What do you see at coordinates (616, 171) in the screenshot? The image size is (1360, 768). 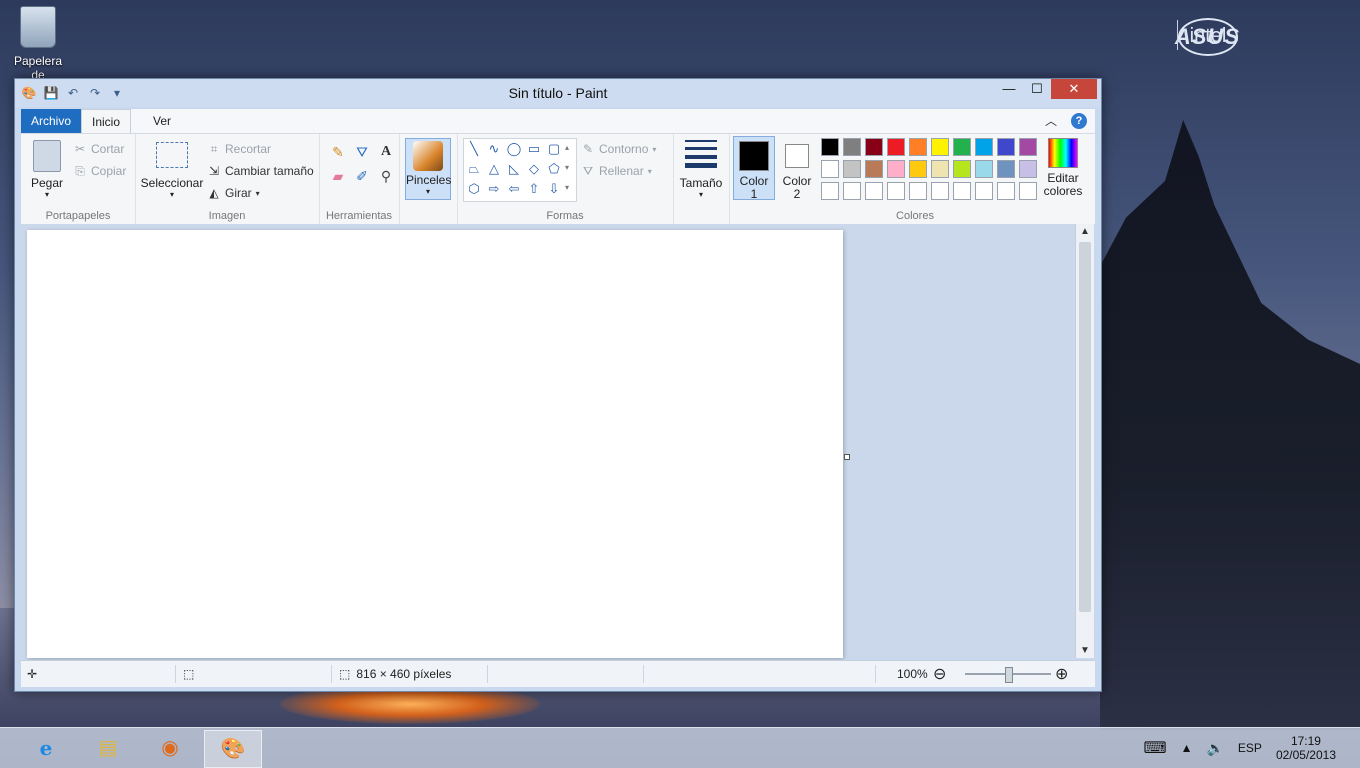 I see `fill-button: ⛛ Rellenar ▾` at bounding box center [616, 171].